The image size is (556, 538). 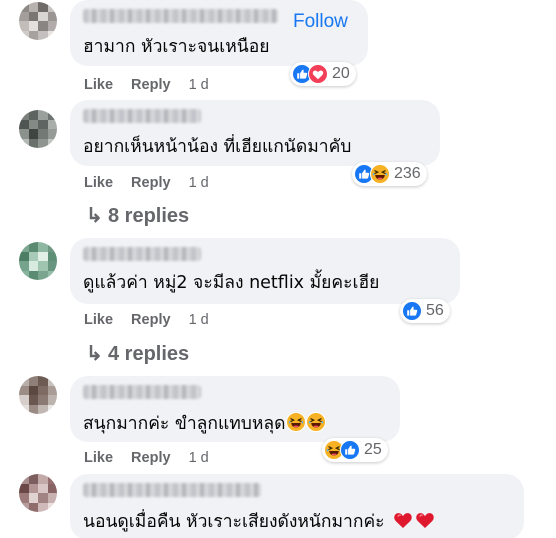 I want to click on comment-bubble: นอนดูเมื่อคืน หัวเราะเสียงดังหนักมากค่ะ, so click(x=297, y=506).